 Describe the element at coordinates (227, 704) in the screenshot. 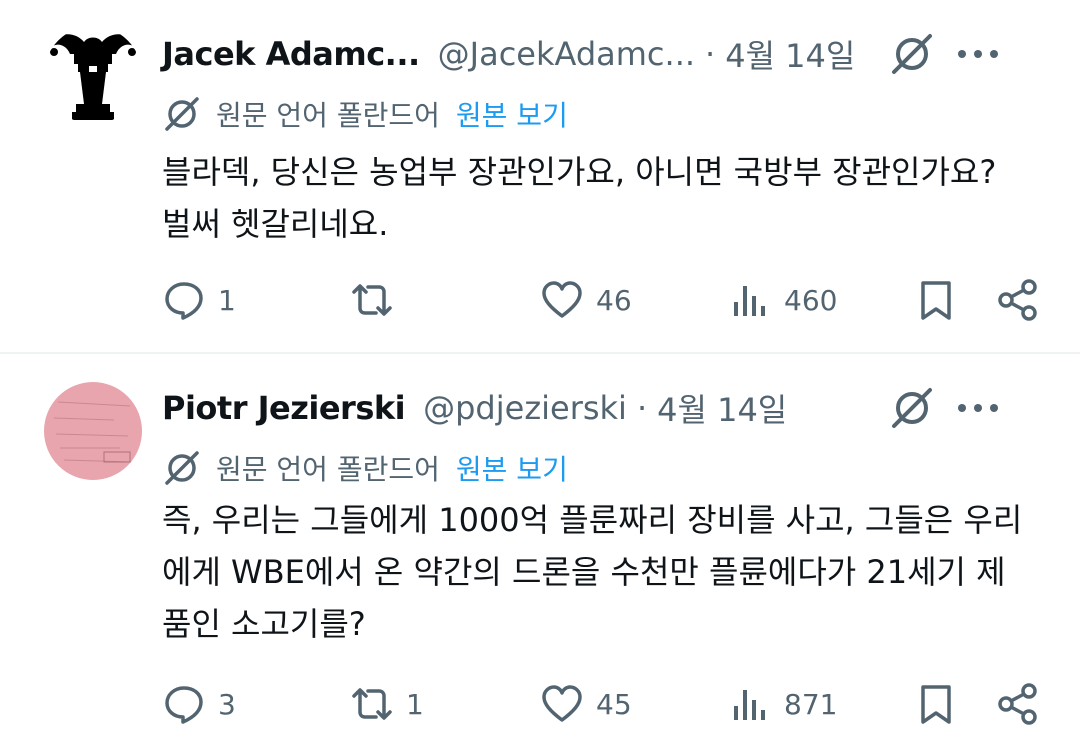

I see `reply-count: 3` at that location.